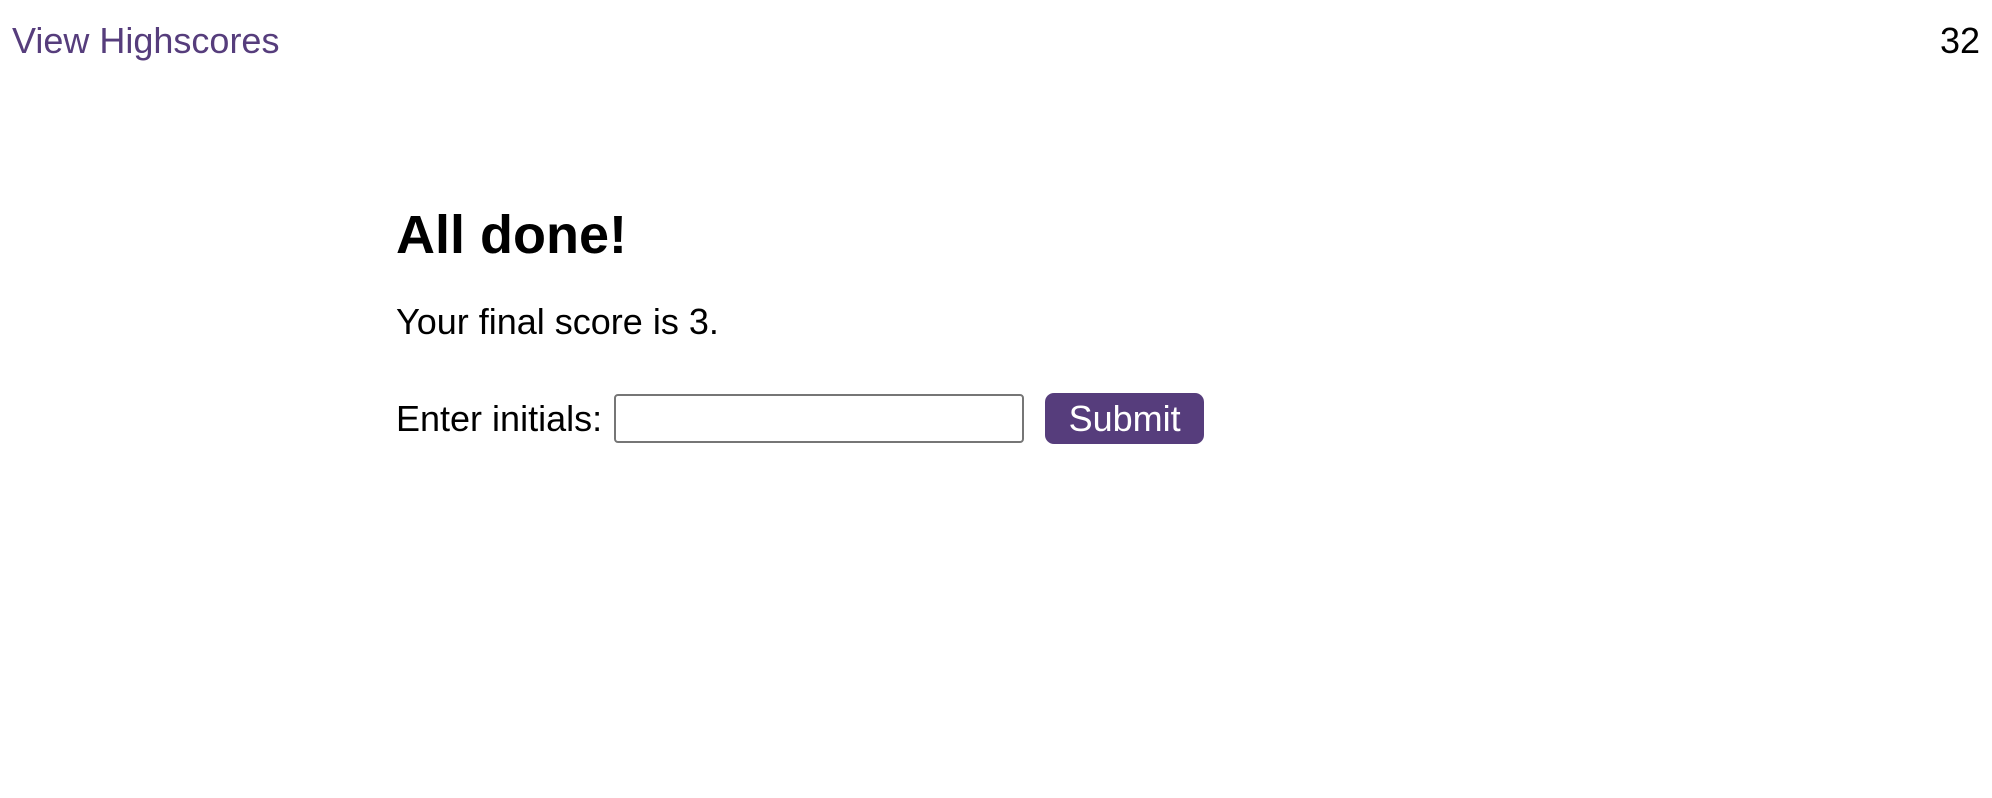 The height and width of the screenshot is (798, 1992). What do you see at coordinates (557, 321) in the screenshot?
I see `final-score-text: Your final score is 3.` at bounding box center [557, 321].